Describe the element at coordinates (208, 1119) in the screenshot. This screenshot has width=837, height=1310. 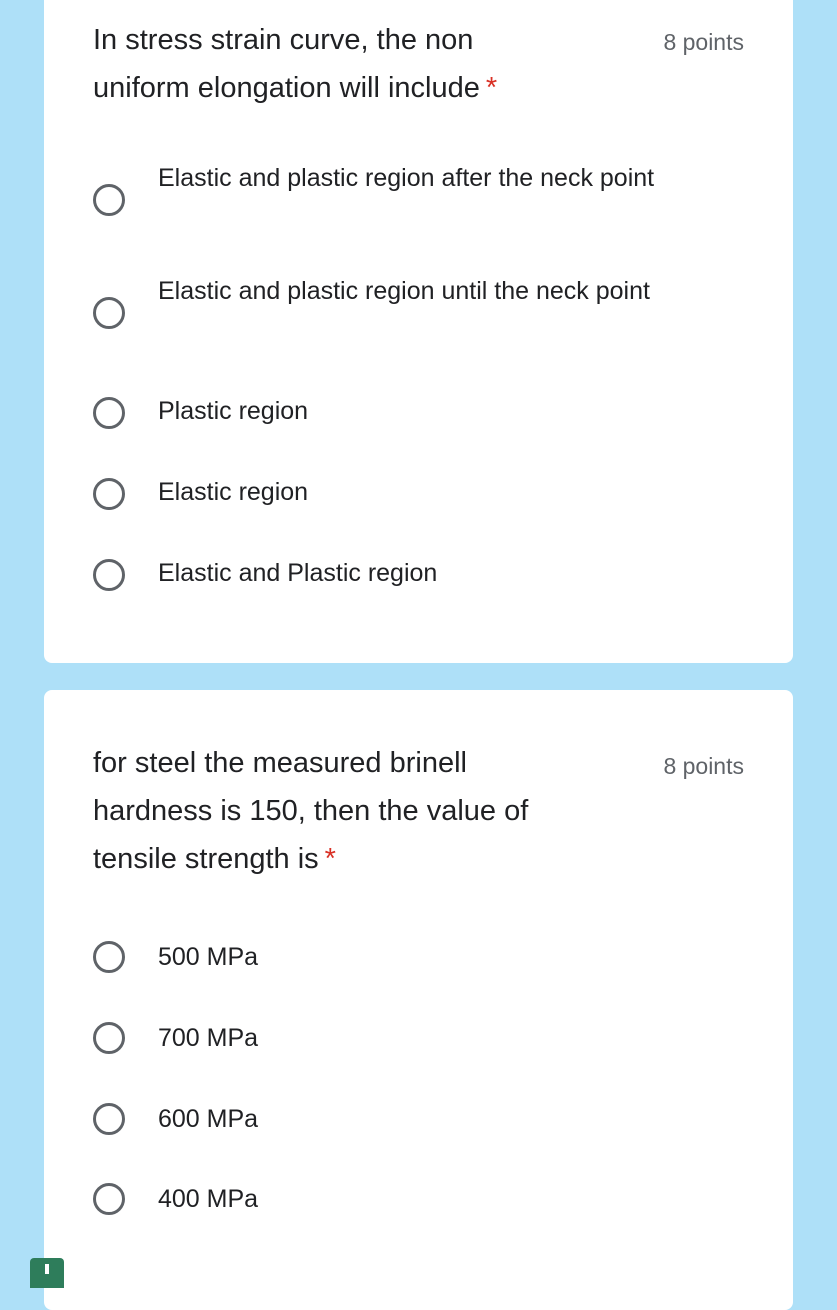
I see `option-label: 600 MPa` at that location.